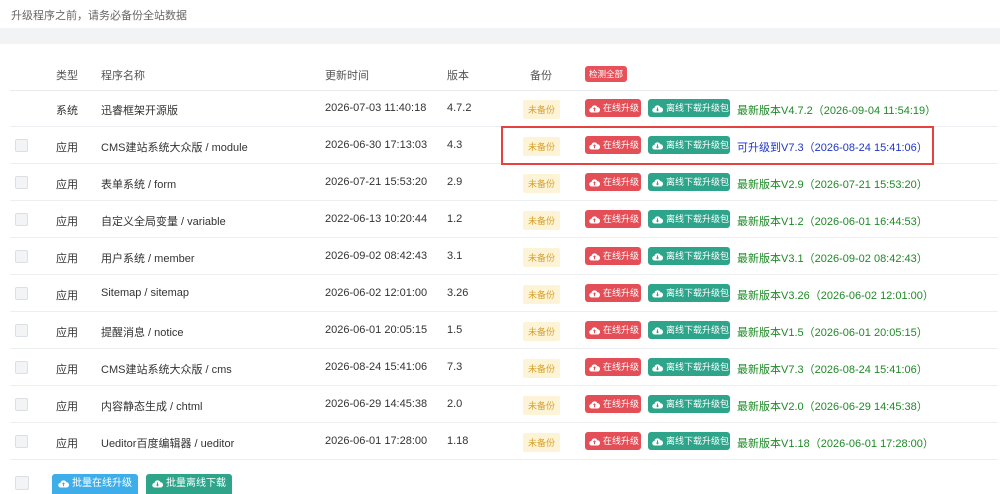 The width and height of the screenshot is (1000, 494). What do you see at coordinates (67, 76) in the screenshot?
I see `header-type: 类型` at bounding box center [67, 76].